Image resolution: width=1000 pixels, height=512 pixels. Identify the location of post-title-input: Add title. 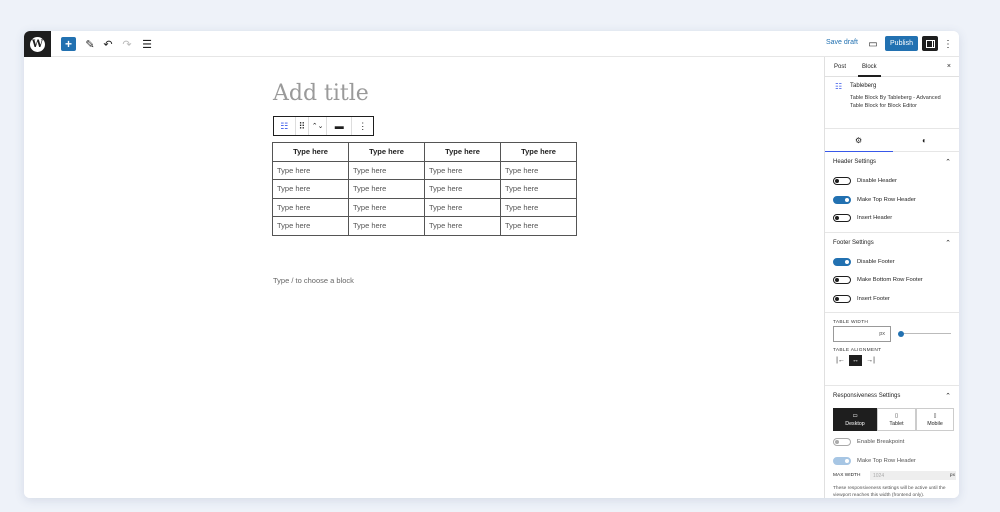
(321, 93).